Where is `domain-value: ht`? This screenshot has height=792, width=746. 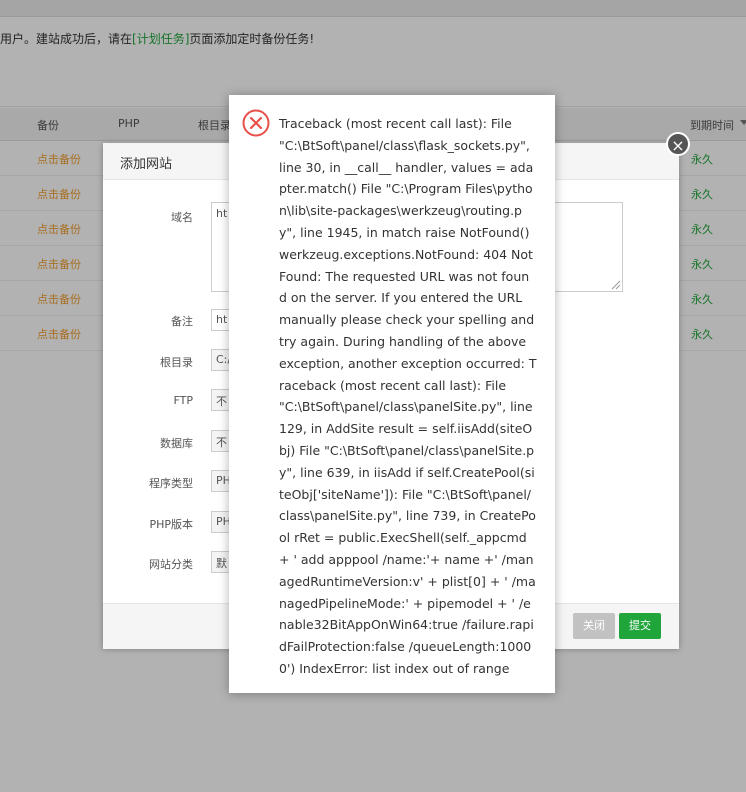 domain-value: ht is located at coordinates (222, 213).